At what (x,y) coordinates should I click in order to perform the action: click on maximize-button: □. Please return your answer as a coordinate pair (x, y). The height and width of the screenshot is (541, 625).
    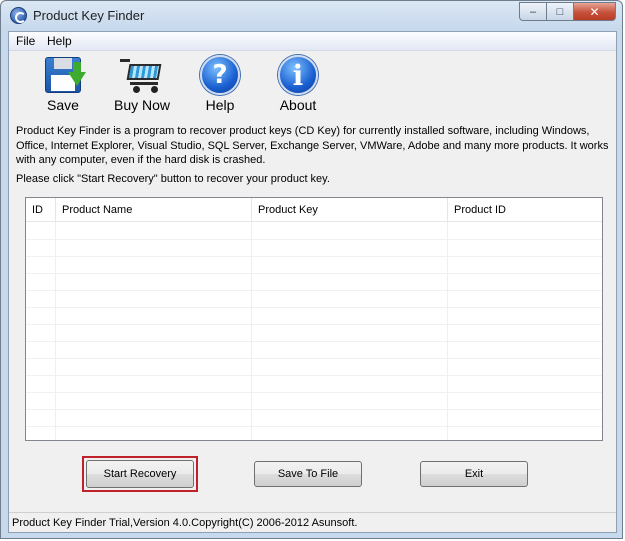
    Looking at the image, I should click on (559, 11).